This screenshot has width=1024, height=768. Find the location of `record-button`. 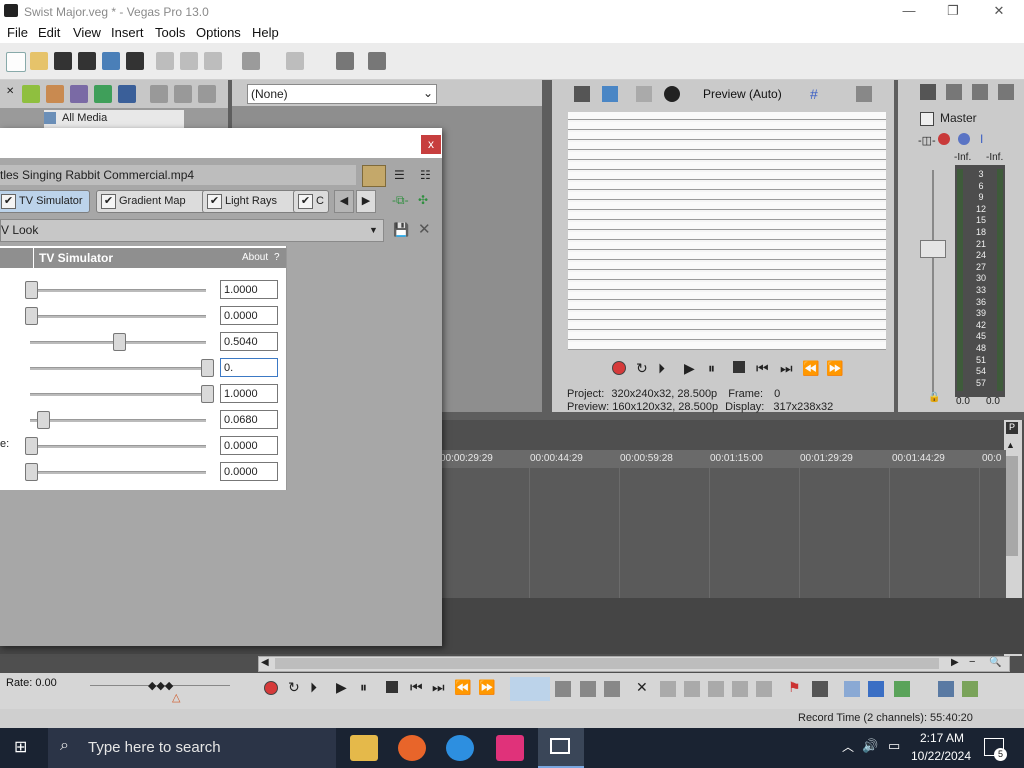

record-button is located at coordinates (271, 688).